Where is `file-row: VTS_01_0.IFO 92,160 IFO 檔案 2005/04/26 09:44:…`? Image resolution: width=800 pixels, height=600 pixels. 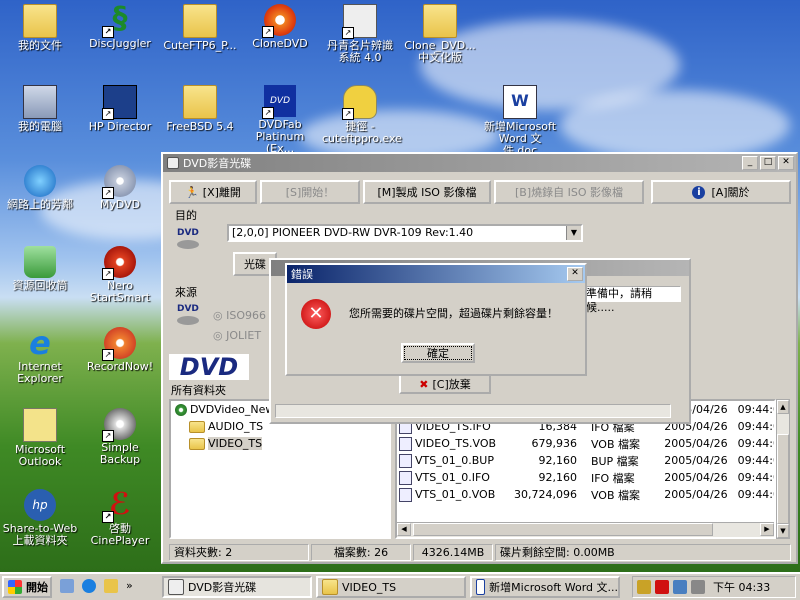
file-row: VTS_01_0.IFO 92,160 IFO 檔案 2005/04/26 09:44:… is located at coordinates (585, 477).